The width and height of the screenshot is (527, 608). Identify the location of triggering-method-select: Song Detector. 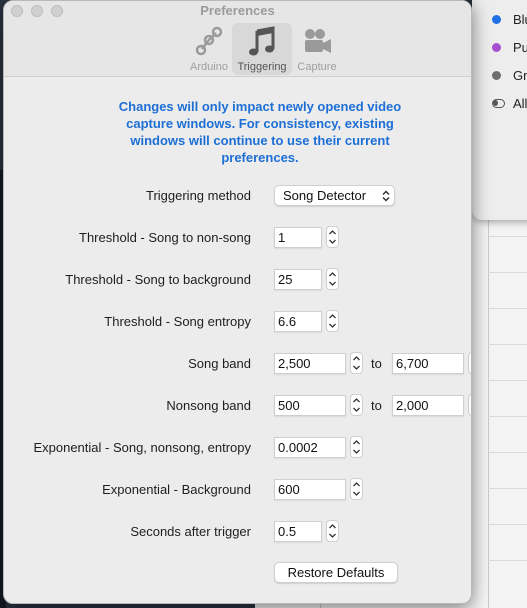
(334, 195).